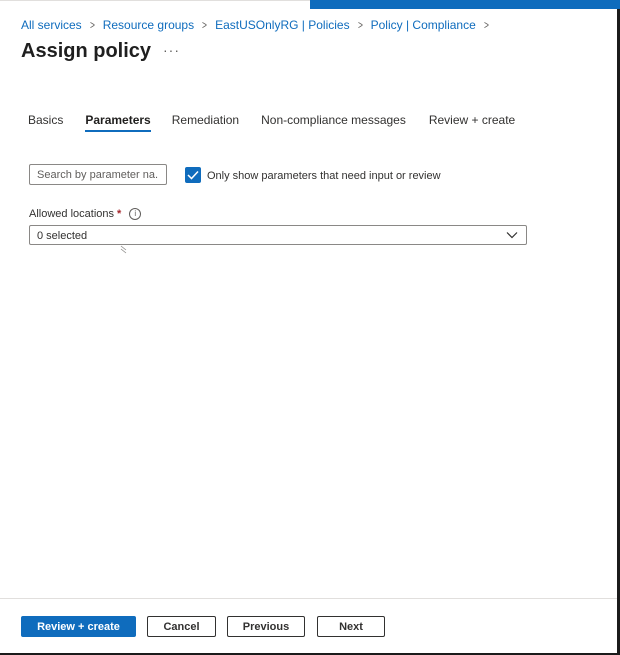  Describe the element at coordinates (181, 626) in the screenshot. I see `cancel-button: Cancel` at that location.